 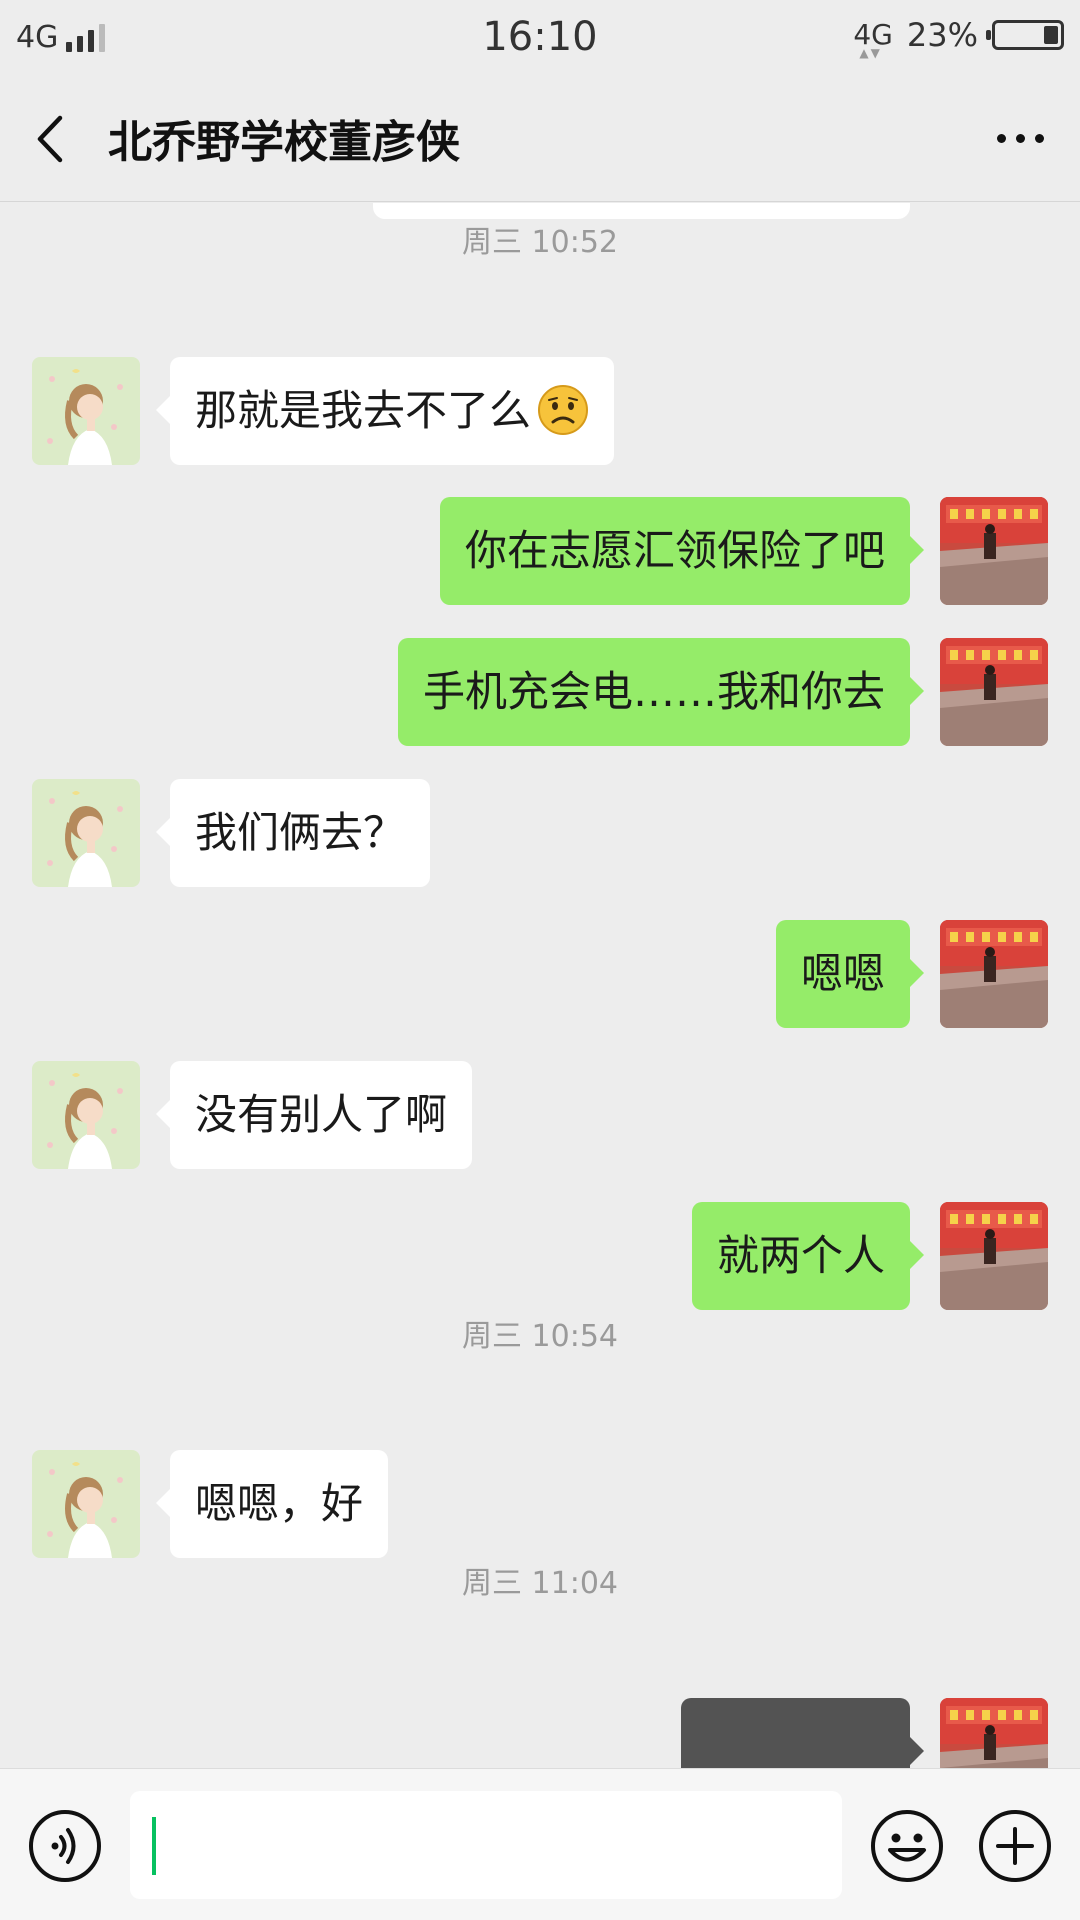 What do you see at coordinates (300, 832) in the screenshot?
I see `message-text: 我们俩去？` at bounding box center [300, 832].